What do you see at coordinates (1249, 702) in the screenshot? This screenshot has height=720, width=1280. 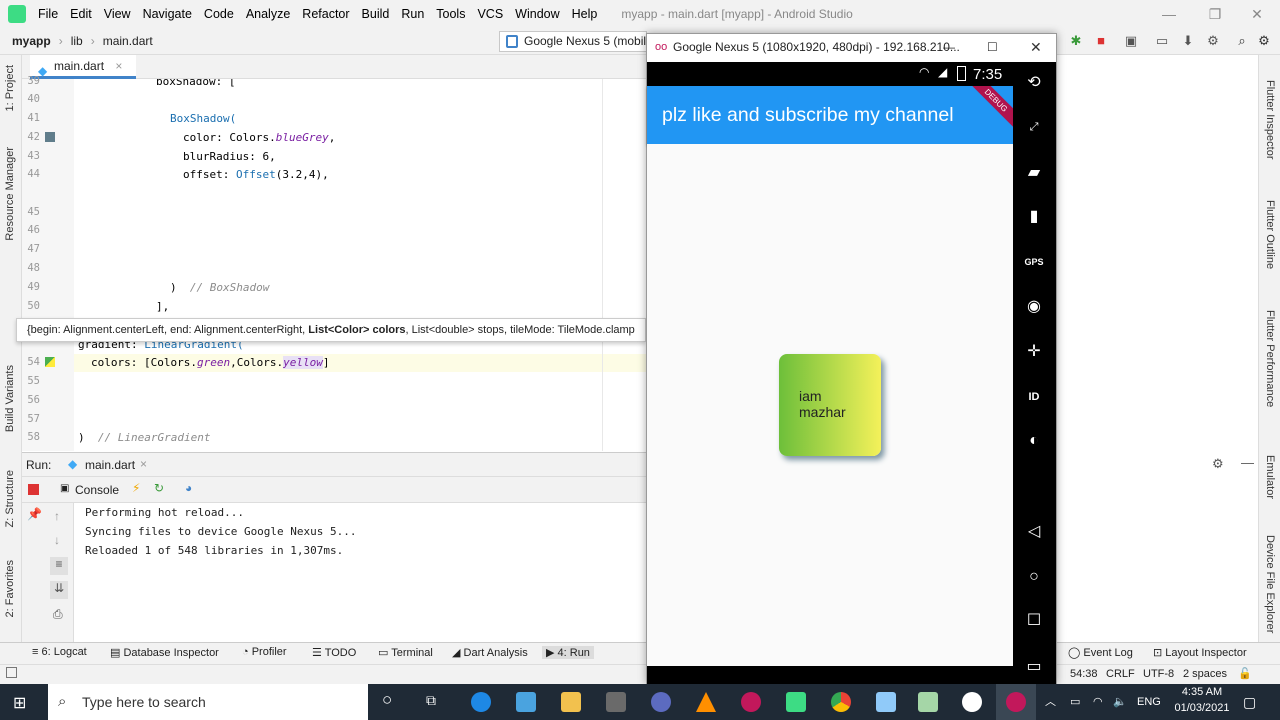 I see `notifications-icon: ▢` at bounding box center [1249, 702].